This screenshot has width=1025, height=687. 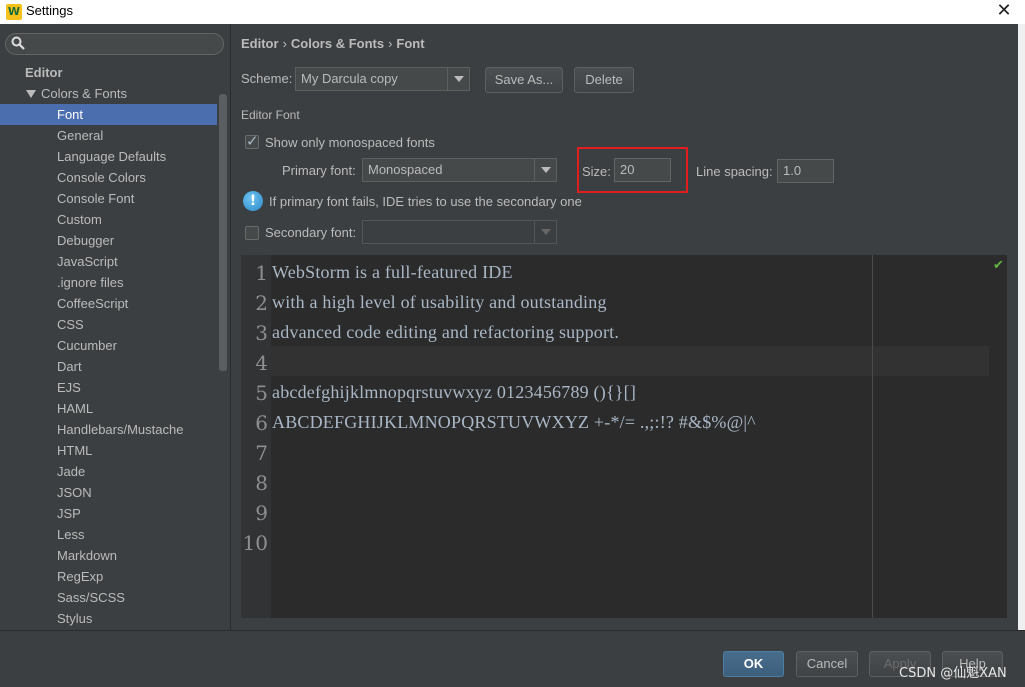 I want to click on sidebar-item-ejs: EJS, so click(x=108, y=387).